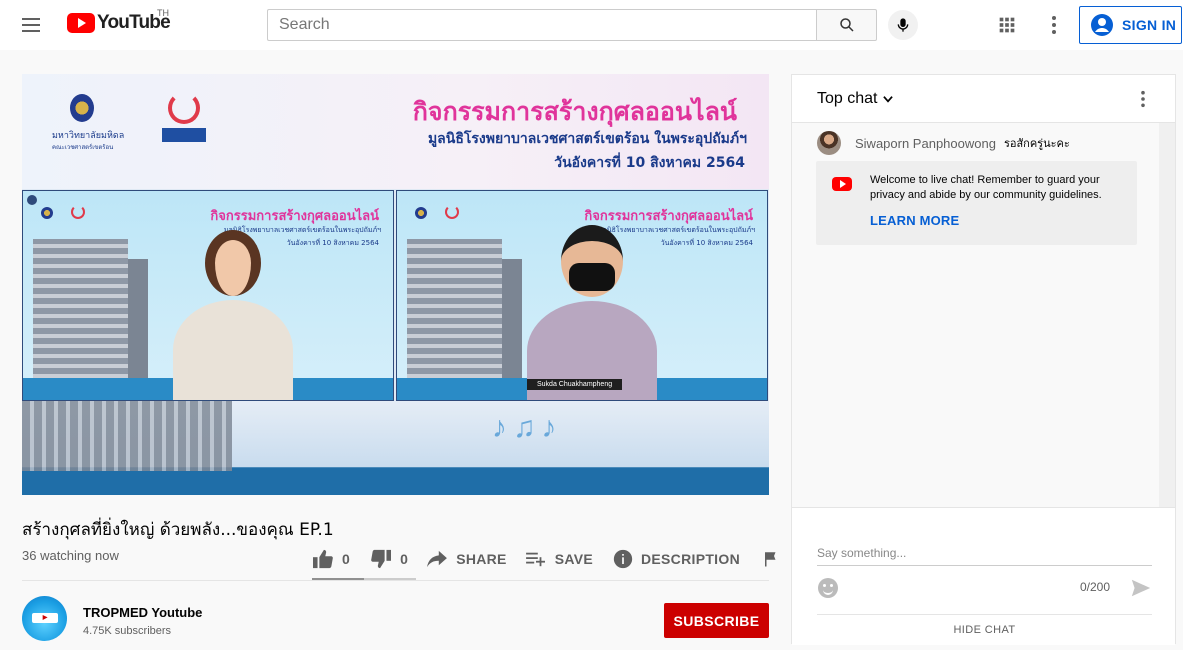 The width and height of the screenshot is (1183, 650). I want to click on search-icon, so click(846, 25).